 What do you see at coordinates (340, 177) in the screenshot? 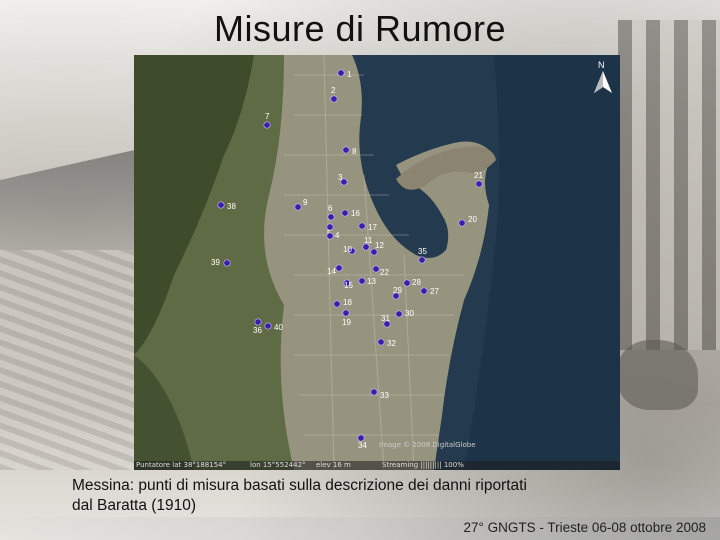
I see `measurement-point-label: 3` at bounding box center [340, 177].